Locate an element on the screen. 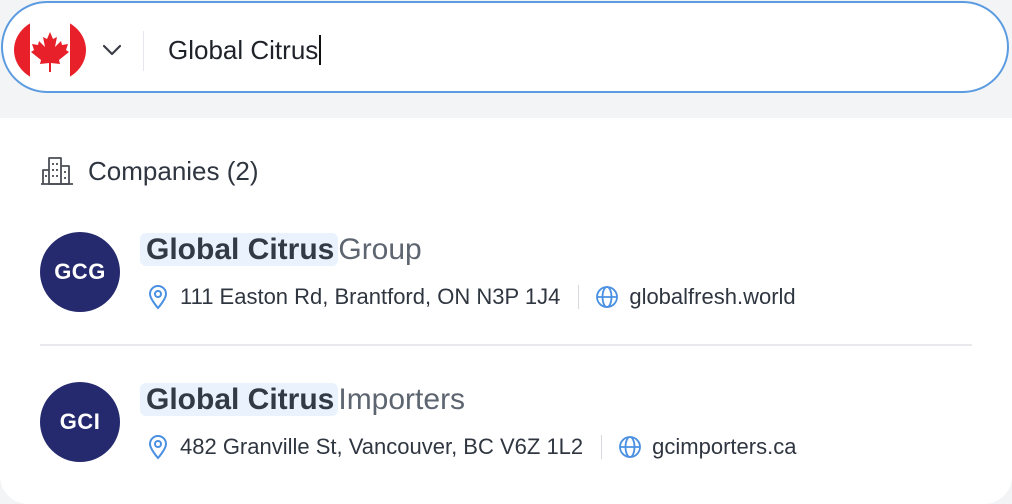  section-header: Companies (2) is located at coordinates (149, 171).